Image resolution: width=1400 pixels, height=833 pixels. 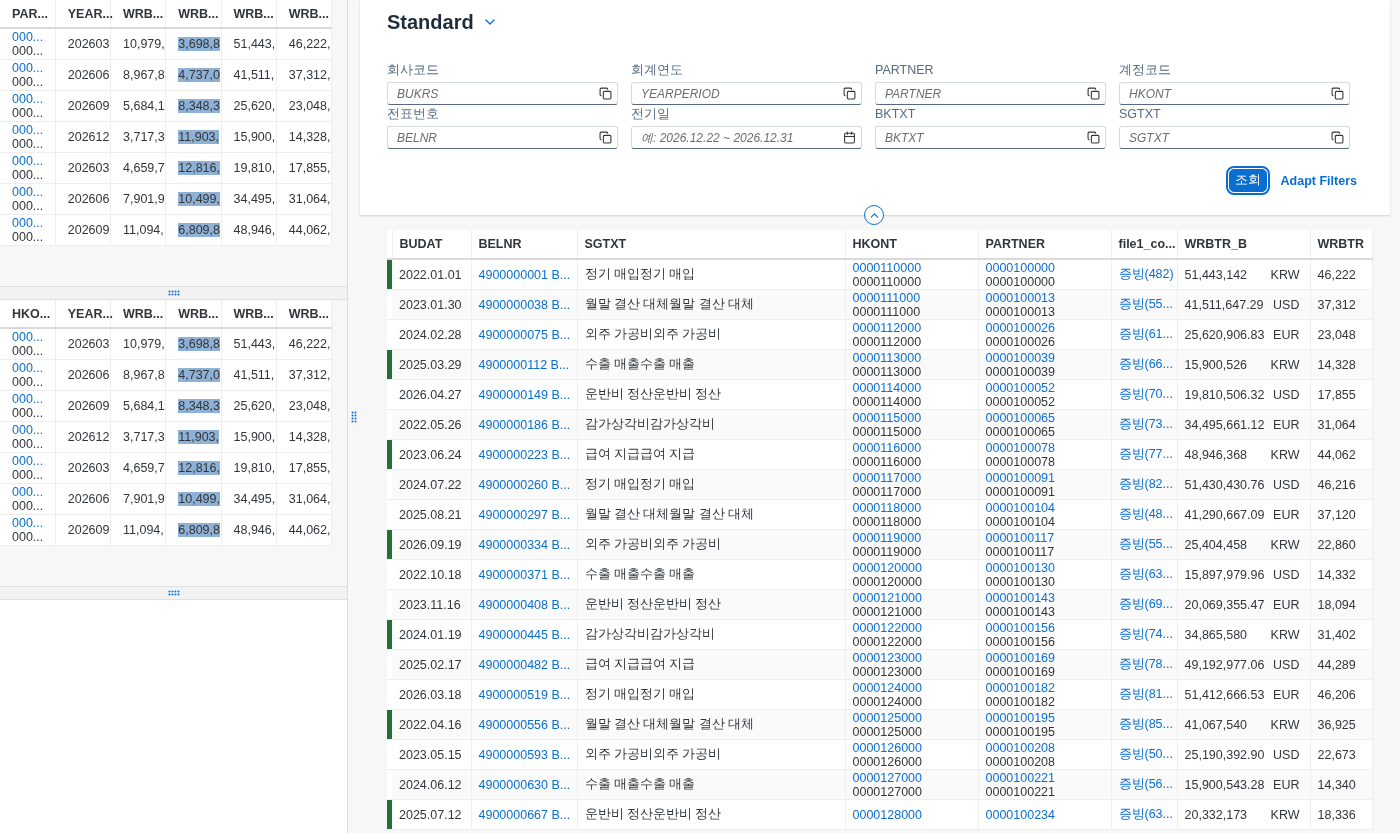 I want to click on adapt-filters-button: Adapt Filters, so click(x=1318, y=180).